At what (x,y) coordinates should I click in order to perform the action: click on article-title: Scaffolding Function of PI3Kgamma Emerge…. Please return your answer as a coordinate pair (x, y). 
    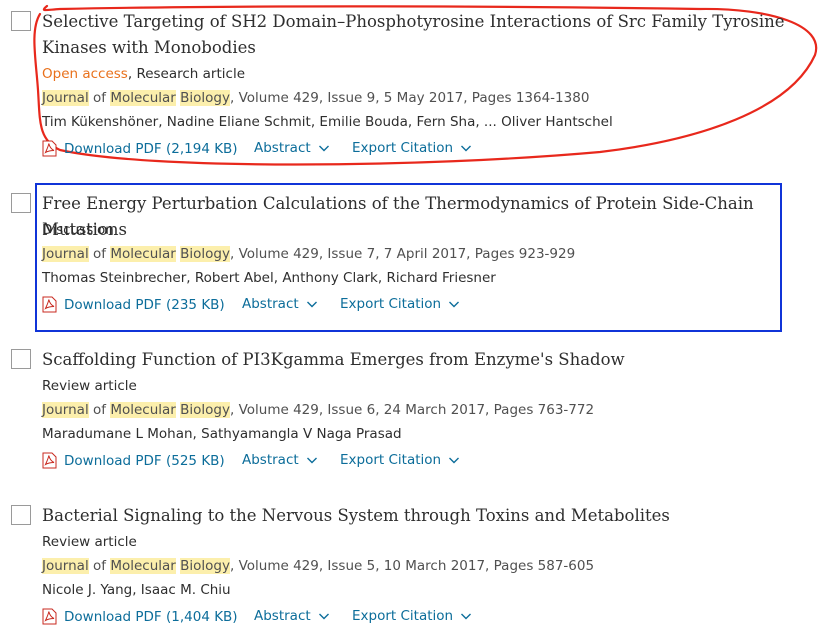
    Looking at the image, I should click on (432, 360).